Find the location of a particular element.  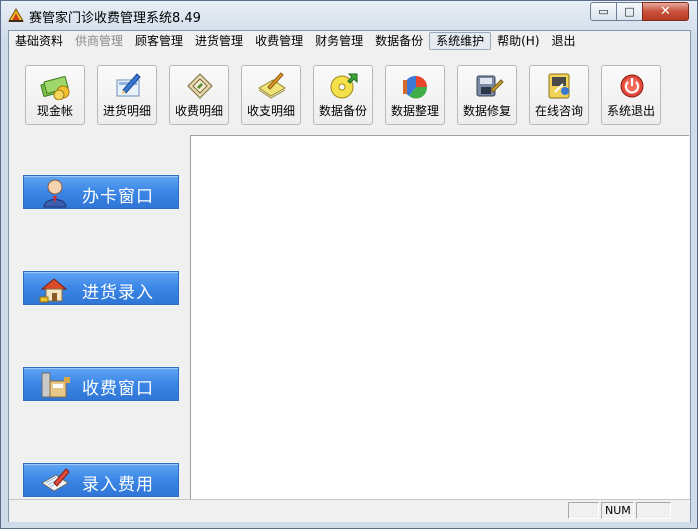

menu-item-finance: 财务管理 is located at coordinates (339, 41).